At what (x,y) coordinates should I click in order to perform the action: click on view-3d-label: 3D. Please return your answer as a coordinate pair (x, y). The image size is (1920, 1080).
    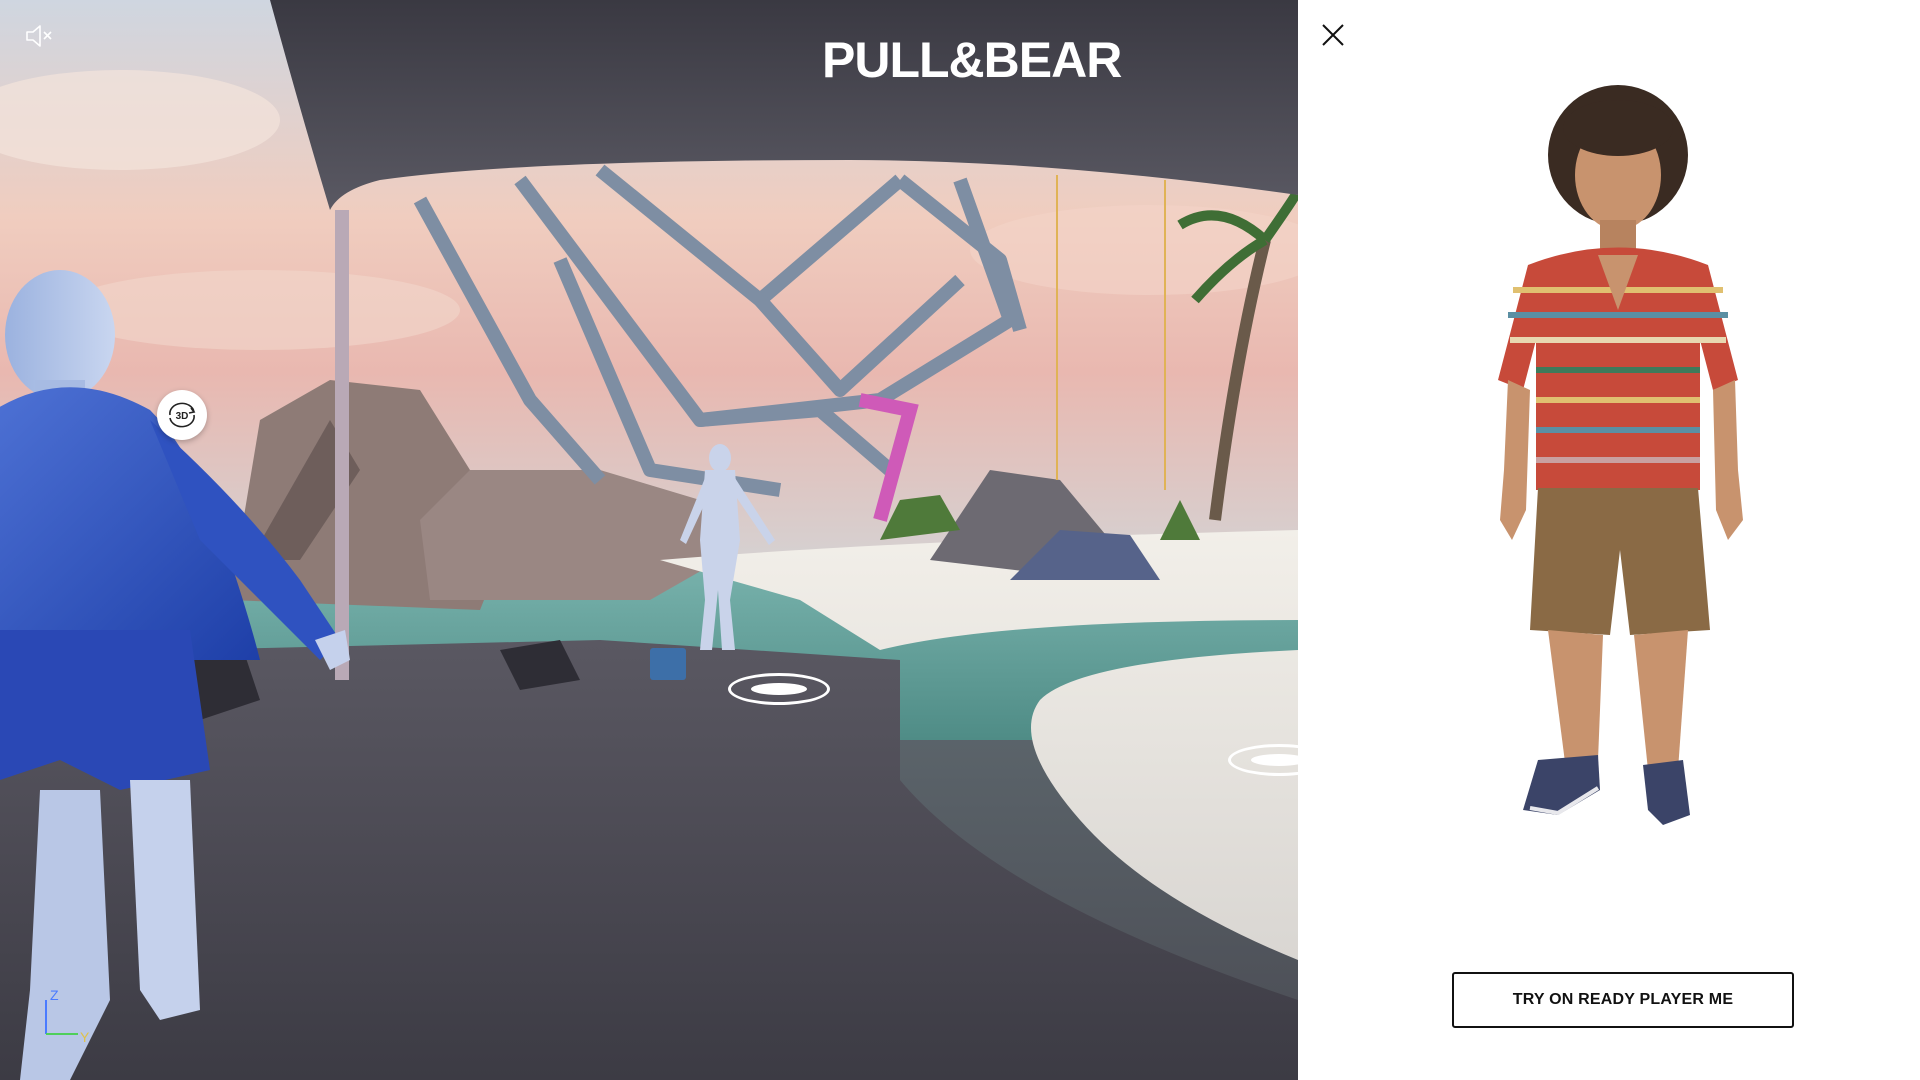
    Looking at the image, I should click on (182, 416).